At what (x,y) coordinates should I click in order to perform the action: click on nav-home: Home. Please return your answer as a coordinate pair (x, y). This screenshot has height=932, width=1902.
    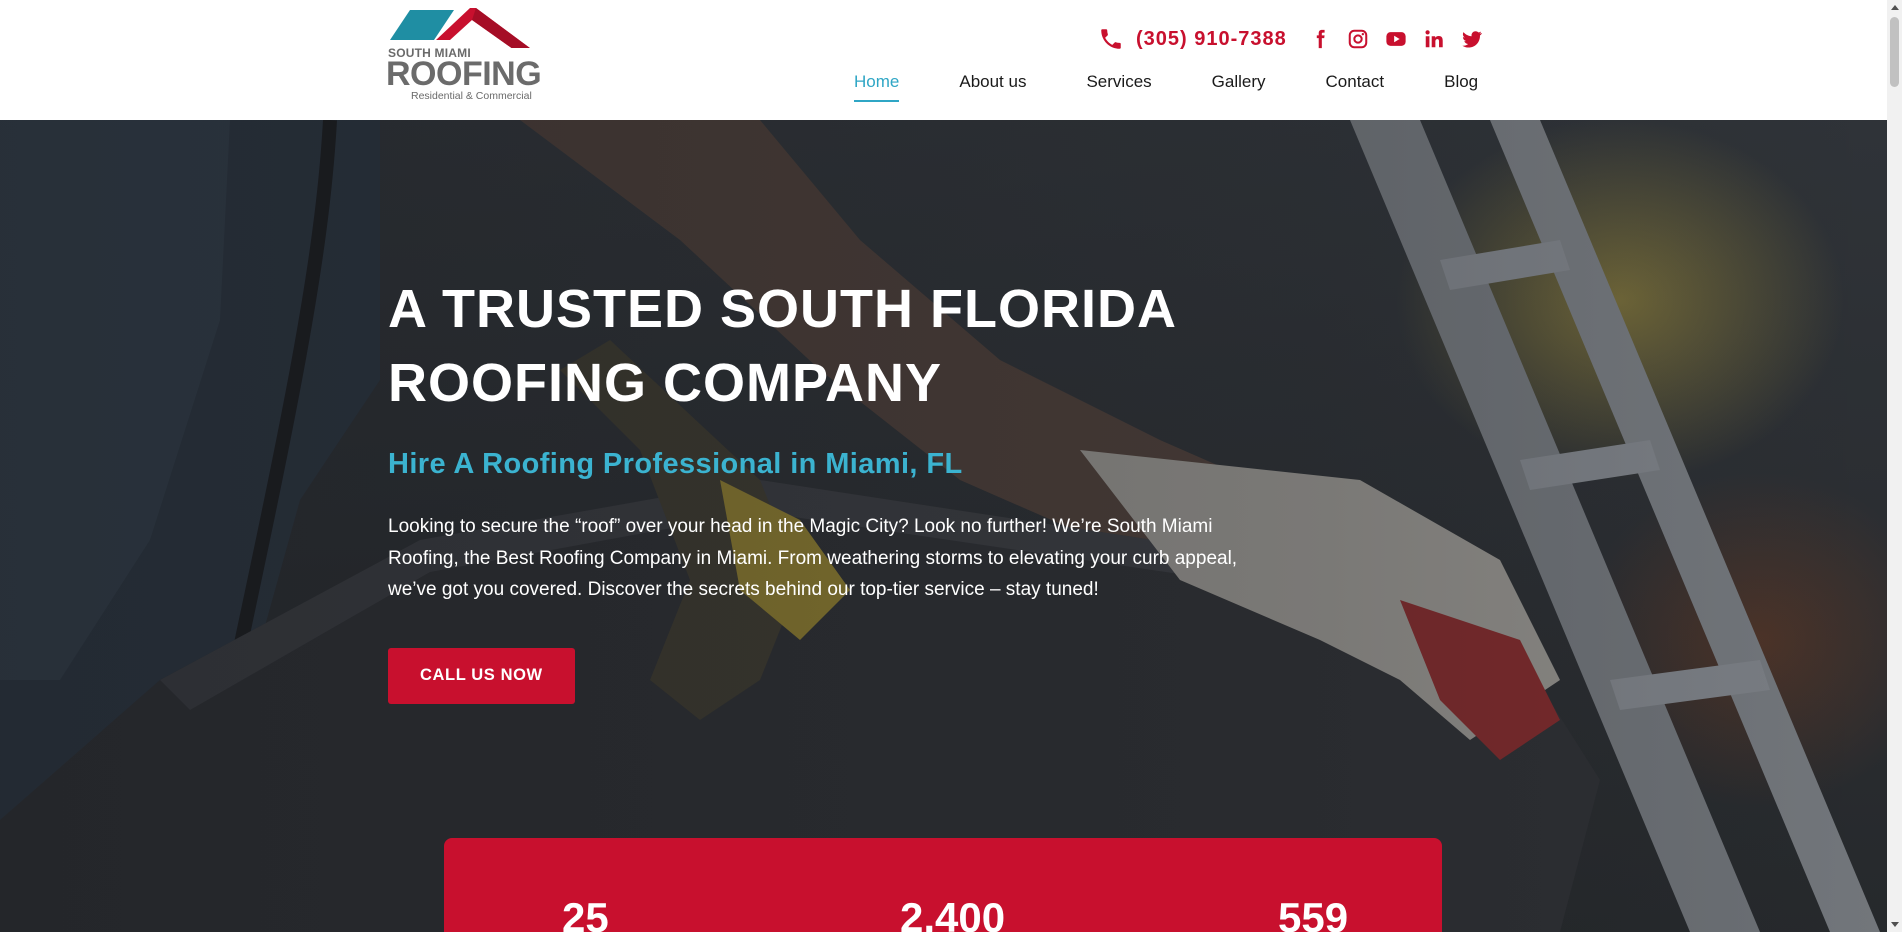
    Looking at the image, I should click on (877, 87).